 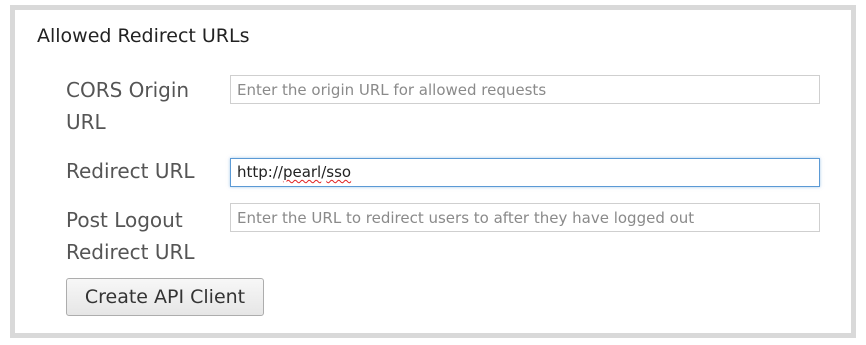 I want to click on cors-origin-url-label: CORS Origin URL, so click(x=128, y=106).